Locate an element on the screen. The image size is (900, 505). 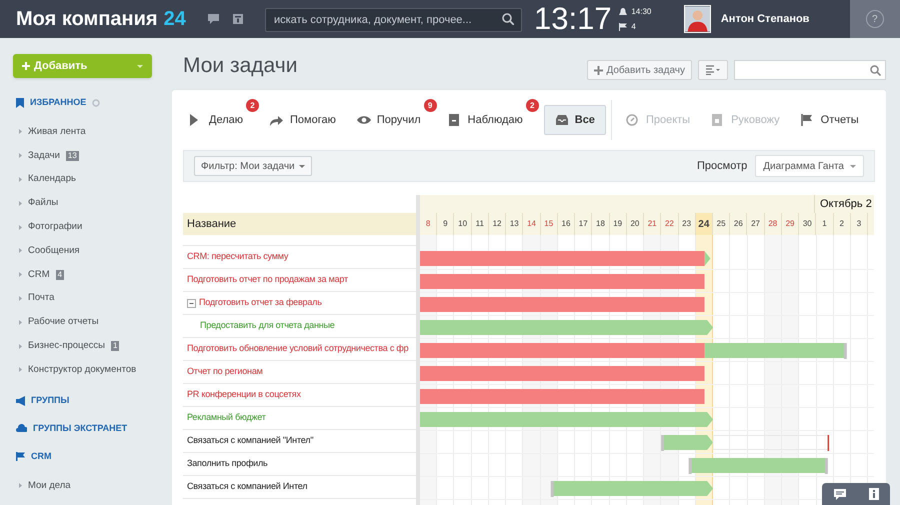
bell-icon is located at coordinates (623, 12).